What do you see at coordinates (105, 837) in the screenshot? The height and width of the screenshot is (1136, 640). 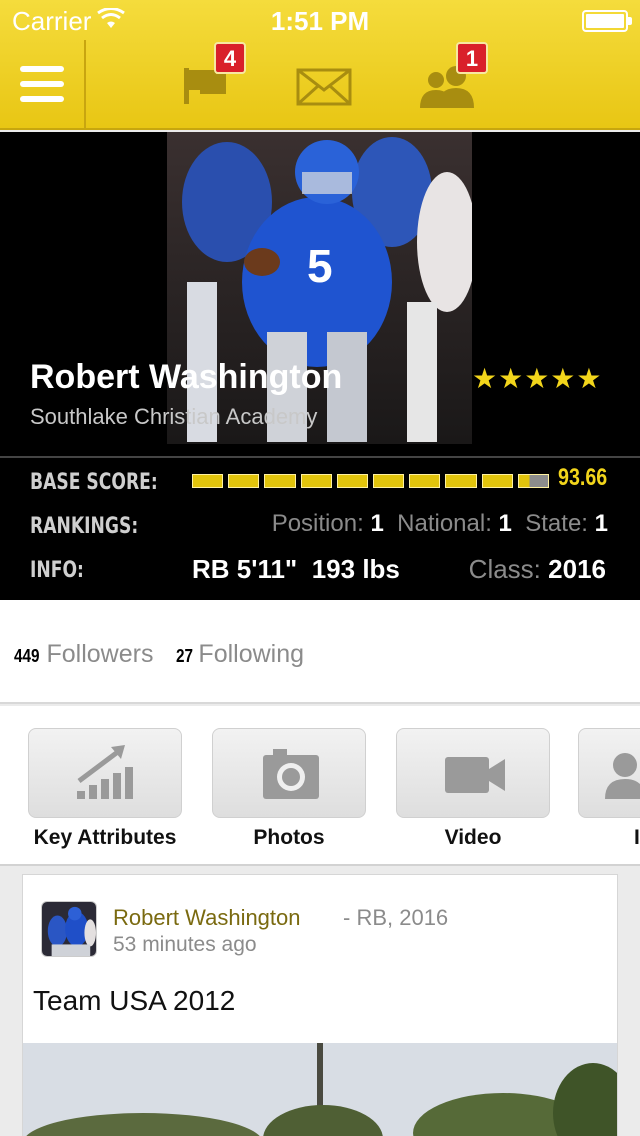 I see `tab-label: Key Attributes` at bounding box center [105, 837].